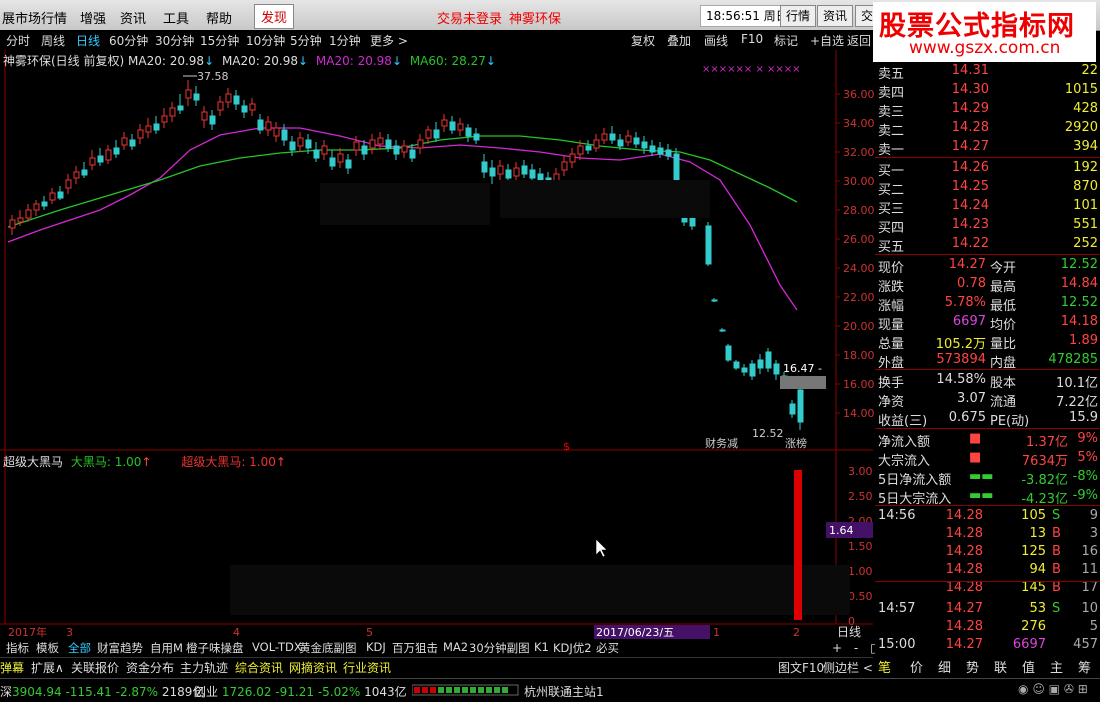  Describe the element at coordinates (572, 648) in the screenshot. I see `tab-kdj2: KDJ优2` at that location.